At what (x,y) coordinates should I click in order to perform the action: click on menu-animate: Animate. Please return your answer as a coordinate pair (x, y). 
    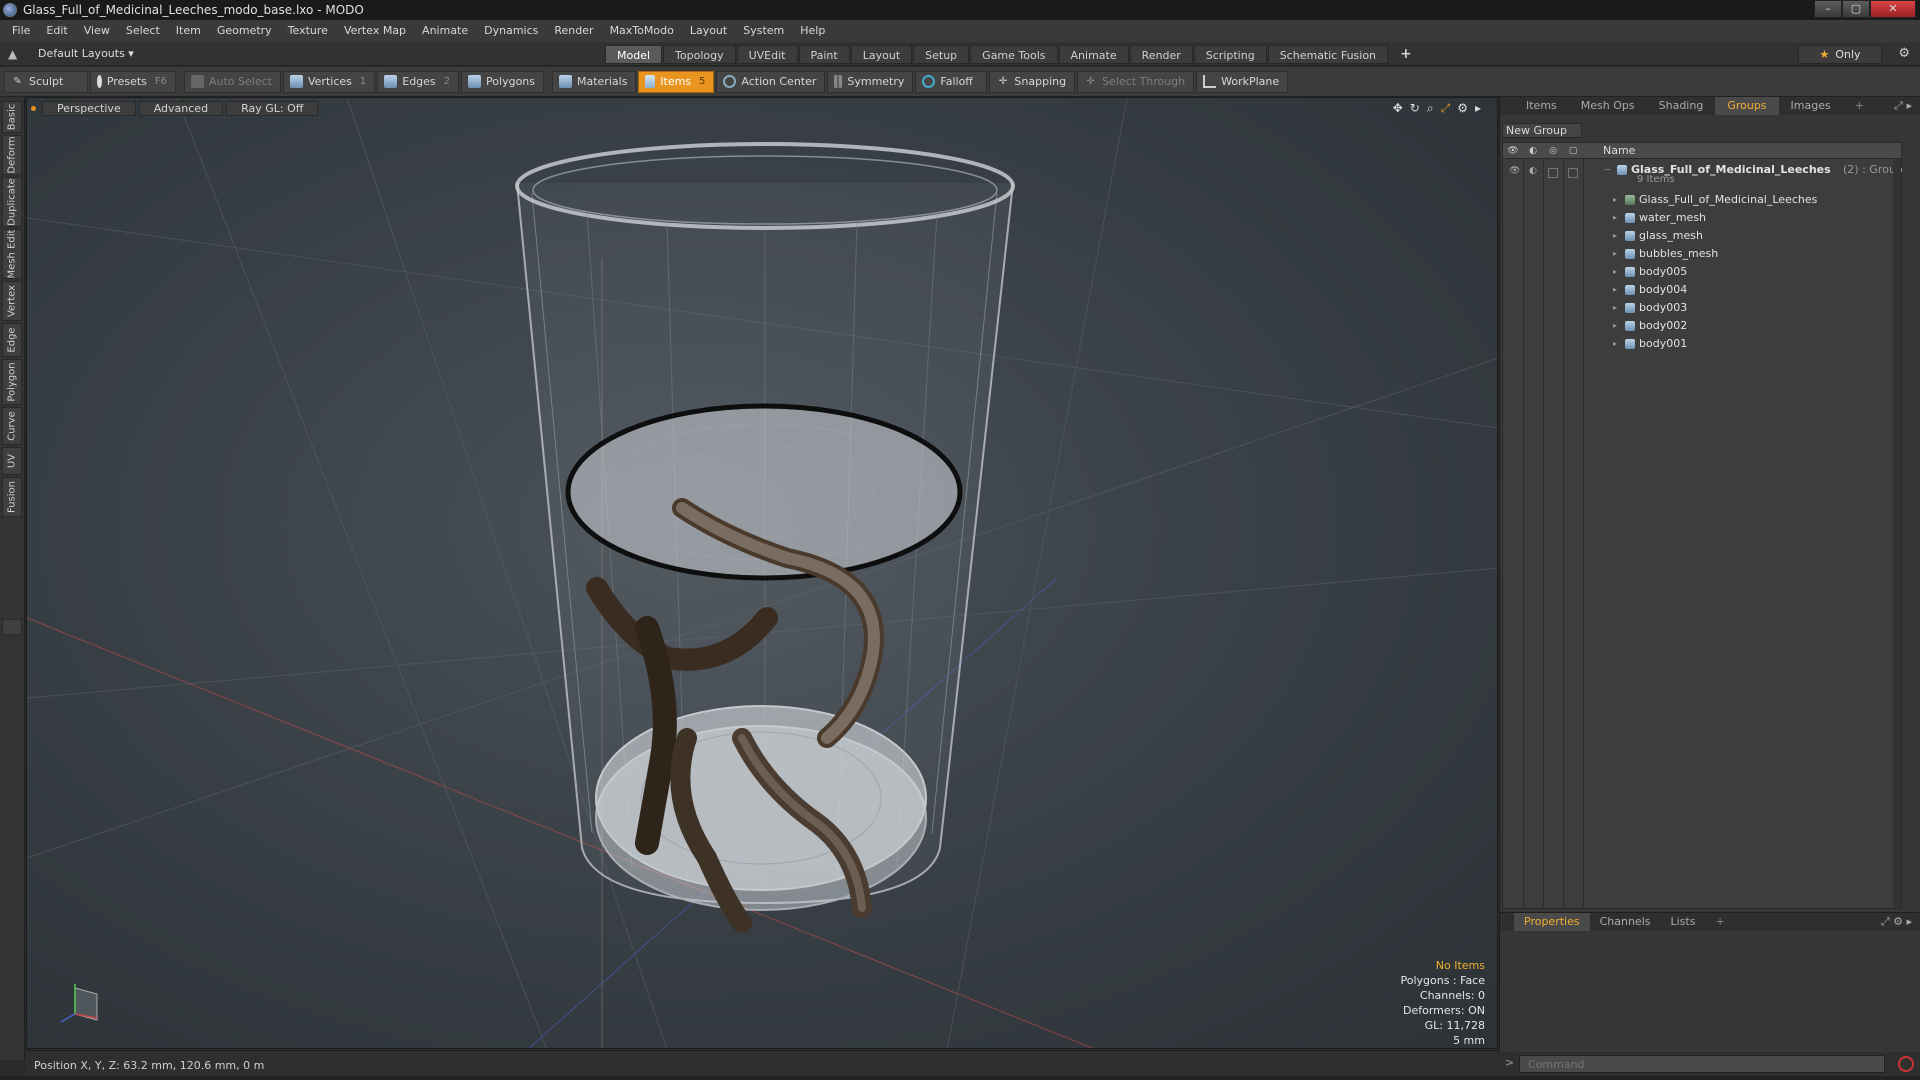
    Looking at the image, I should click on (445, 31).